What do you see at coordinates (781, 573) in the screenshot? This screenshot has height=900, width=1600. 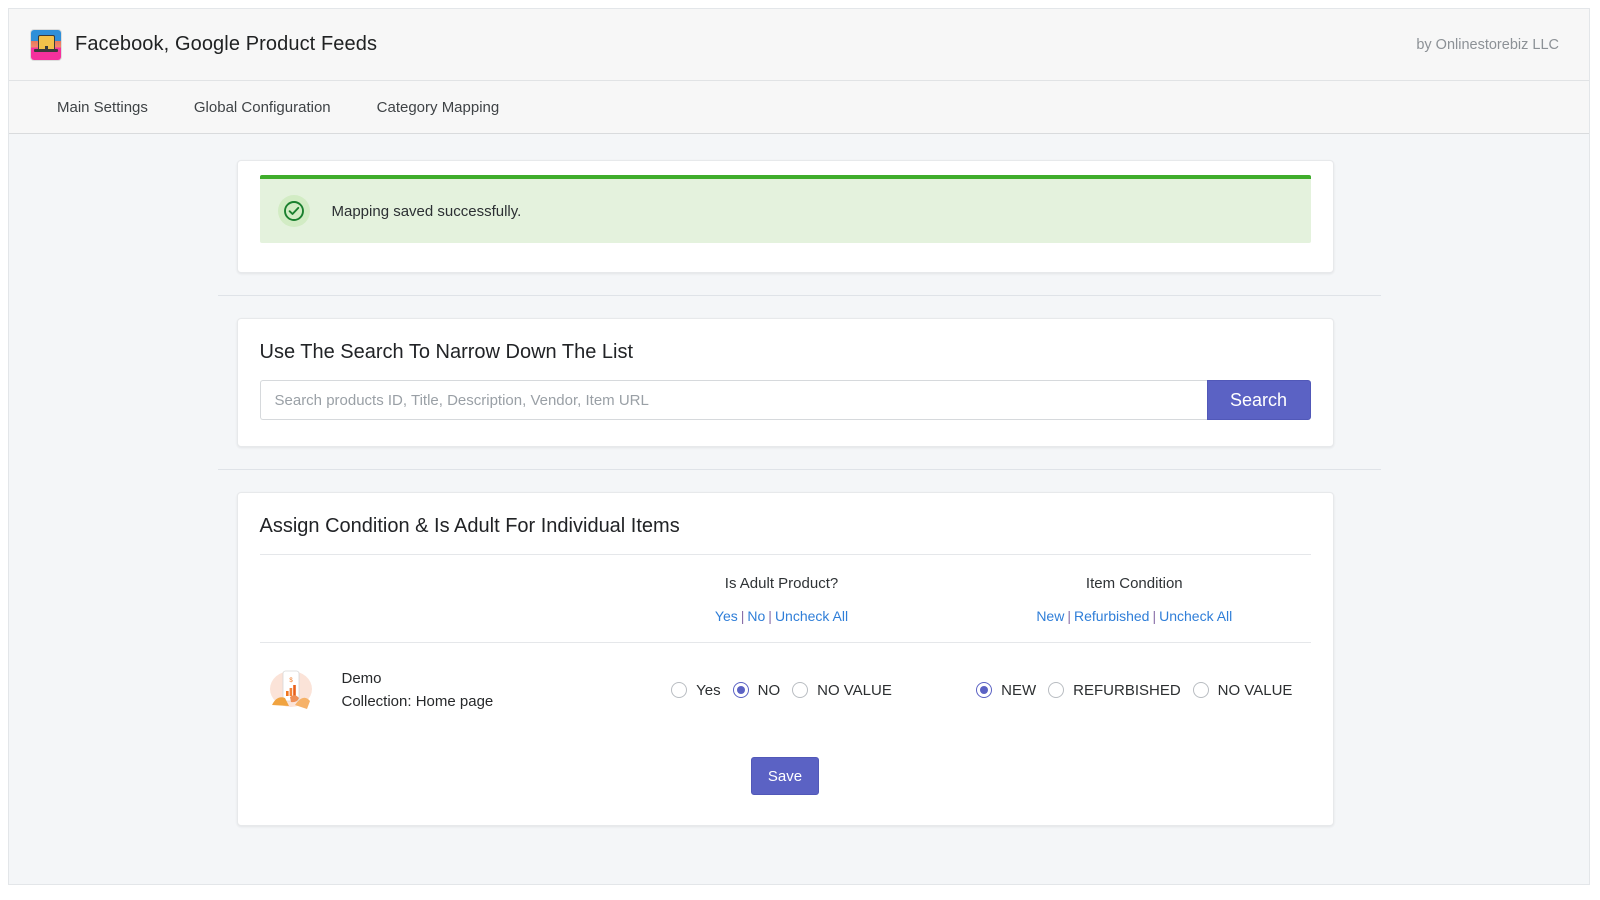 I see `column-header-is-adult: Is Adult Product?` at bounding box center [781, 573].